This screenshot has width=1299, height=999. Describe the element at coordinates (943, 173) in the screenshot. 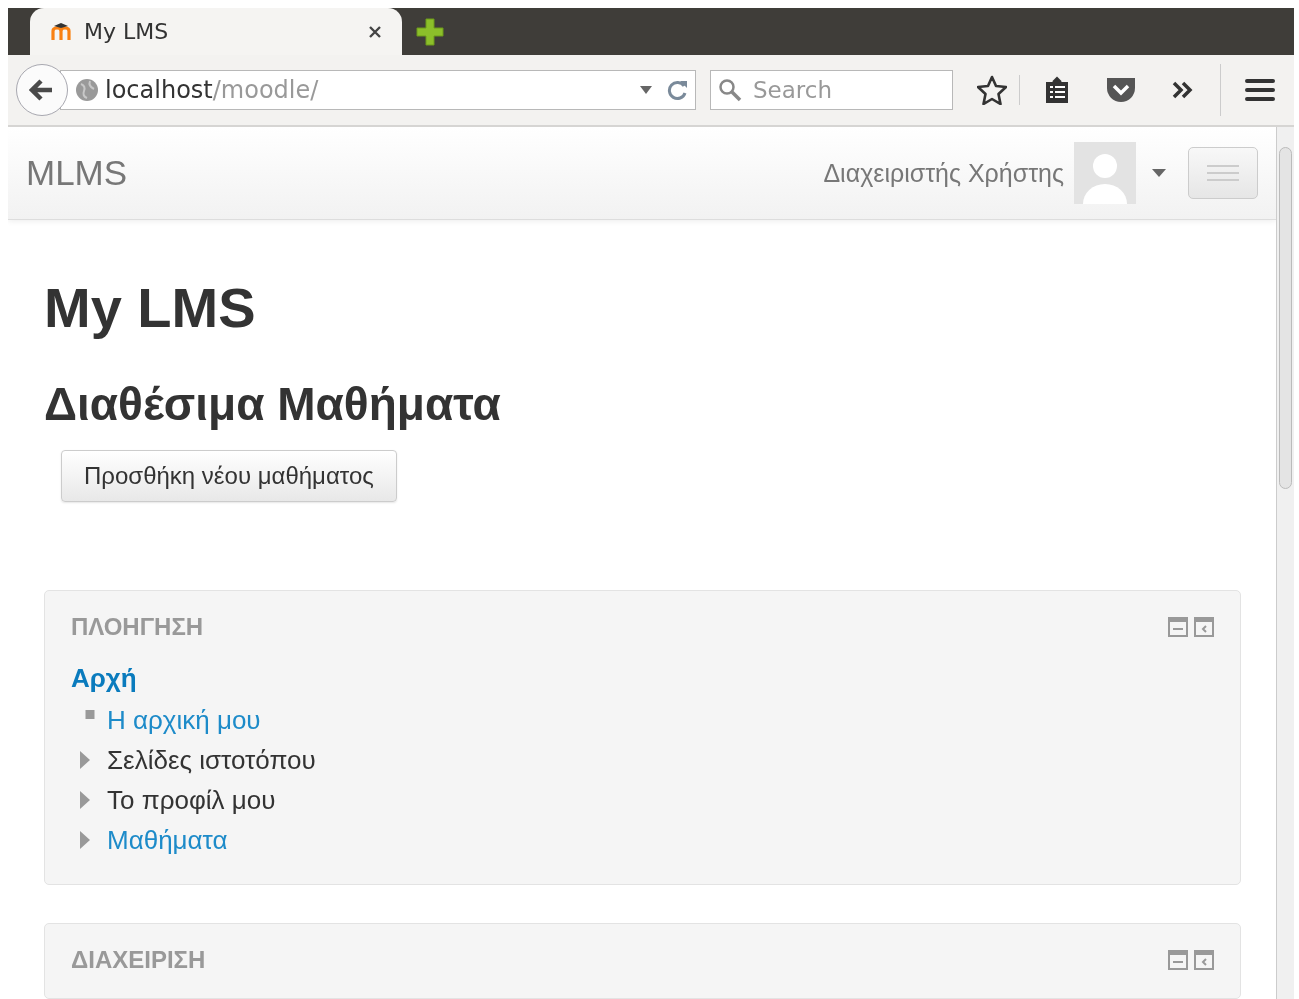

I see `user-name: Διαχειριστής Χρήστης` at that location.